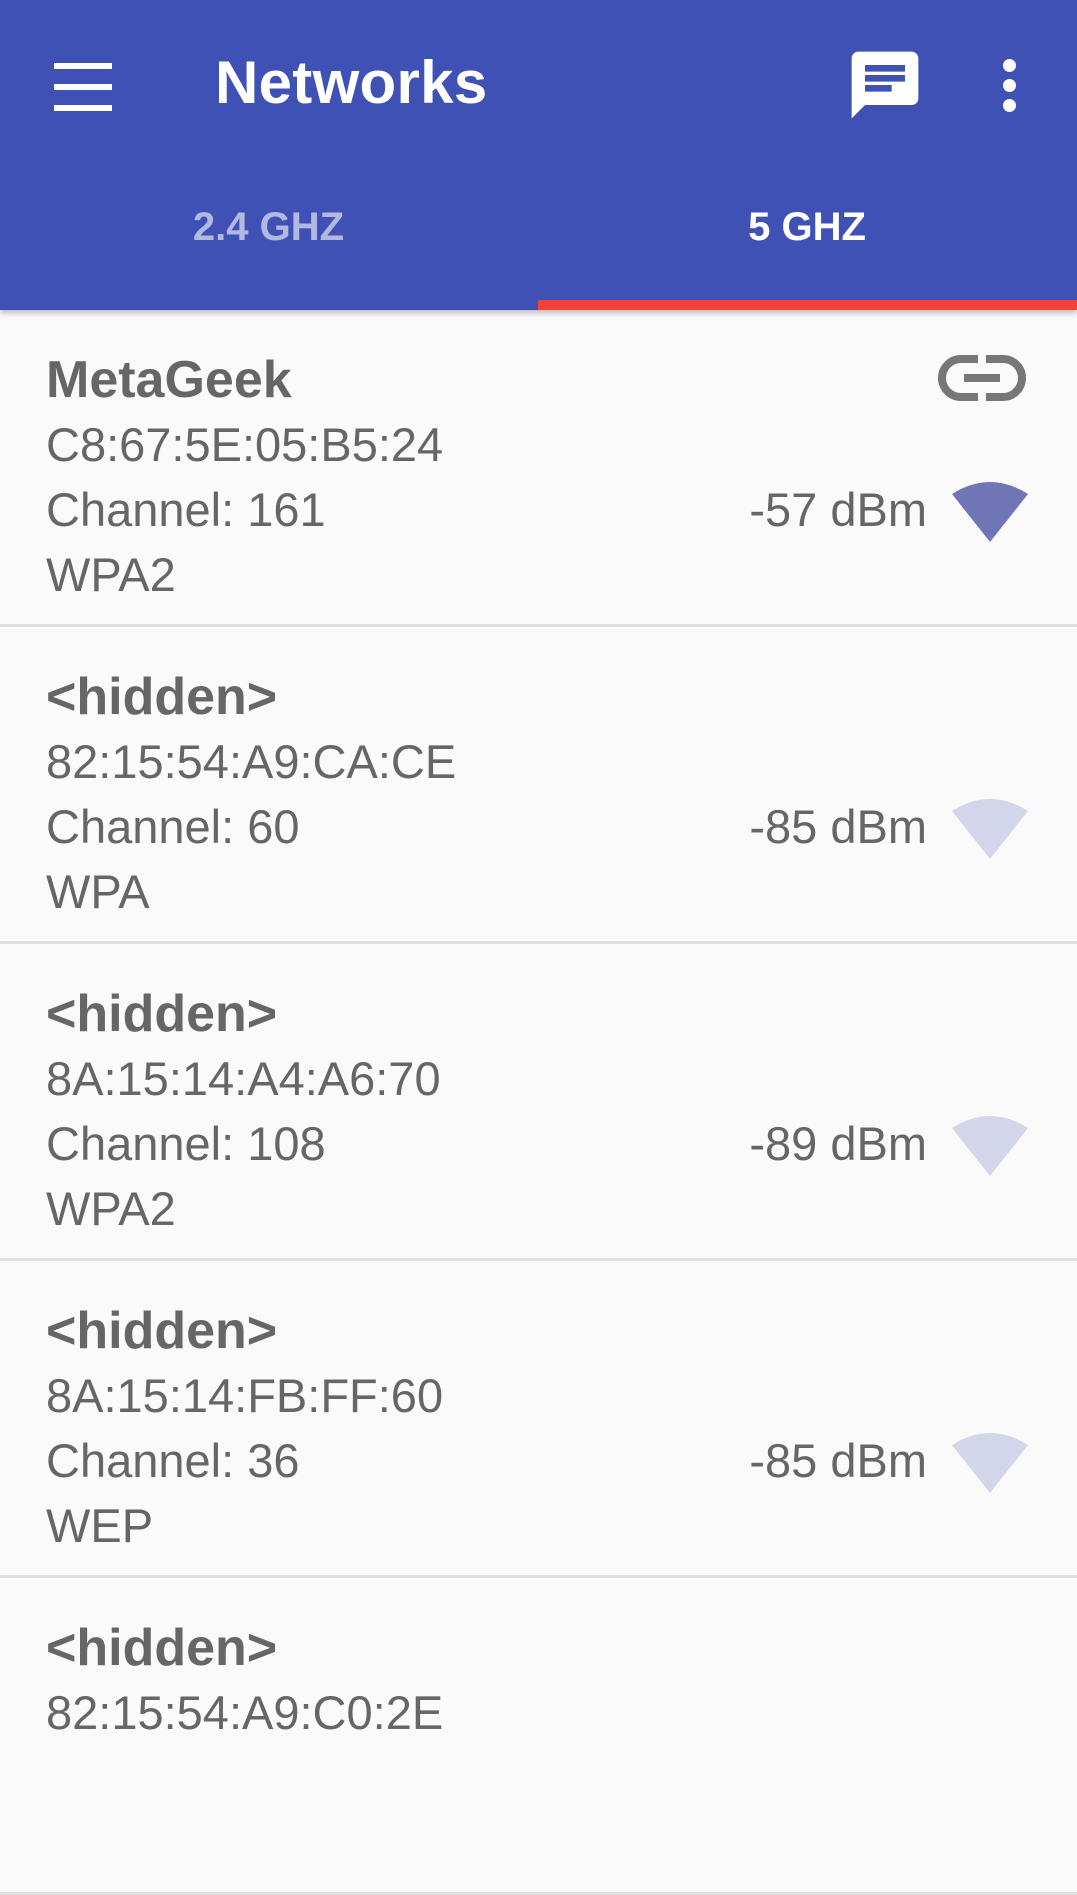 The height and width of the screenshot is (1895, 1077). Describe the element at coordinates (243, 1078) in the screenshot. I see `network-bssid: 8A:15:14:A4:A6:70` at that location.